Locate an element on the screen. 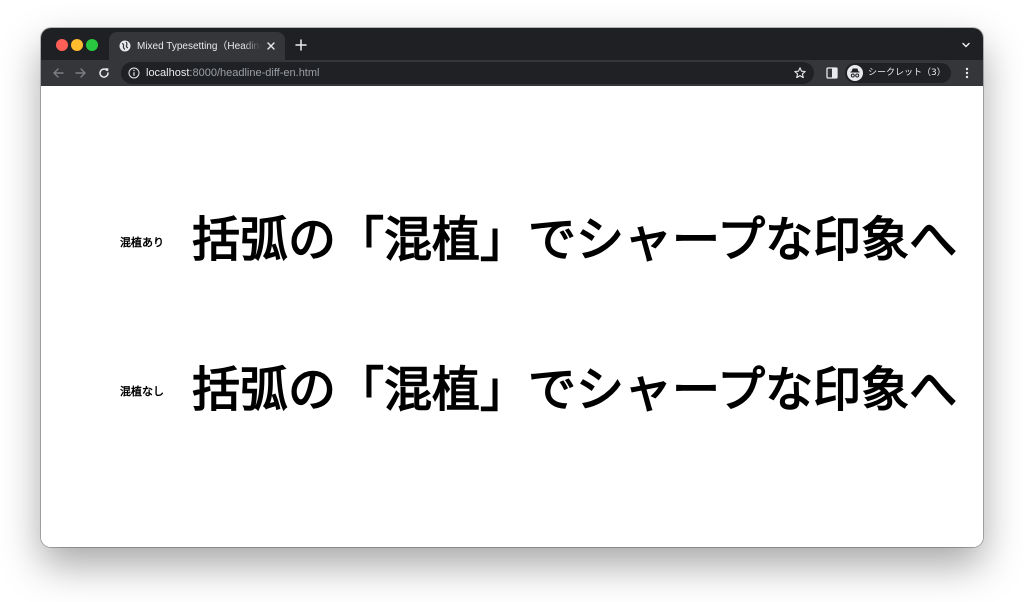 The image size is (1024, 602). row-label-with-mixing: 混植あり is located at coordinates (142, 242).